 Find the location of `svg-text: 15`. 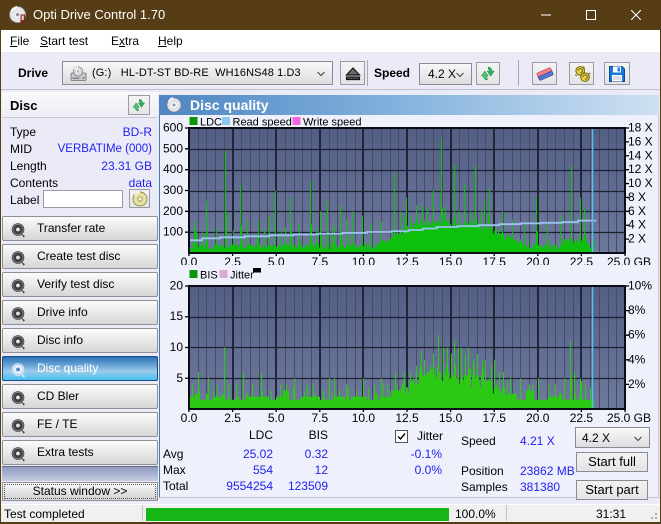

svg-text: 15 is located at coordinates (177, 316).